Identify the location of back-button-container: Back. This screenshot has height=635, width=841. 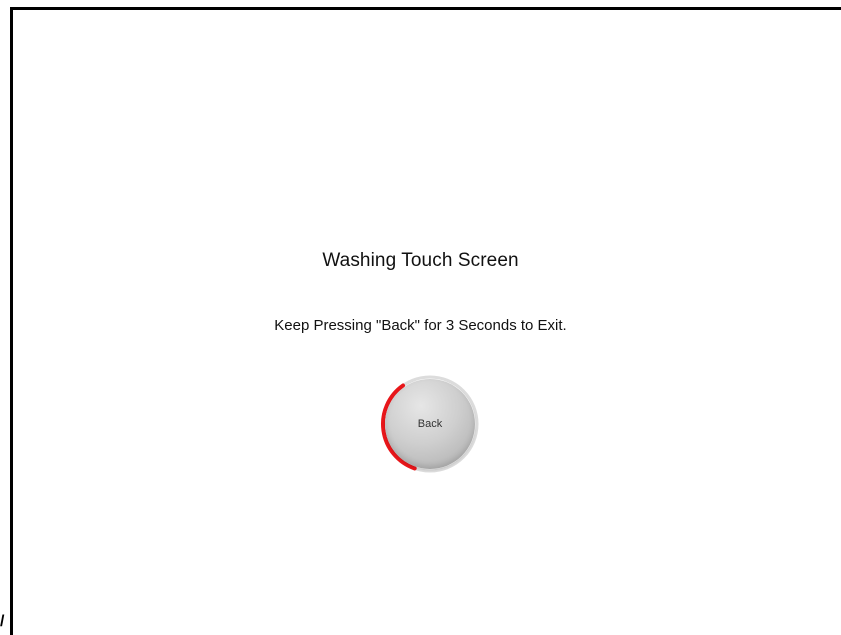
(430, 426).